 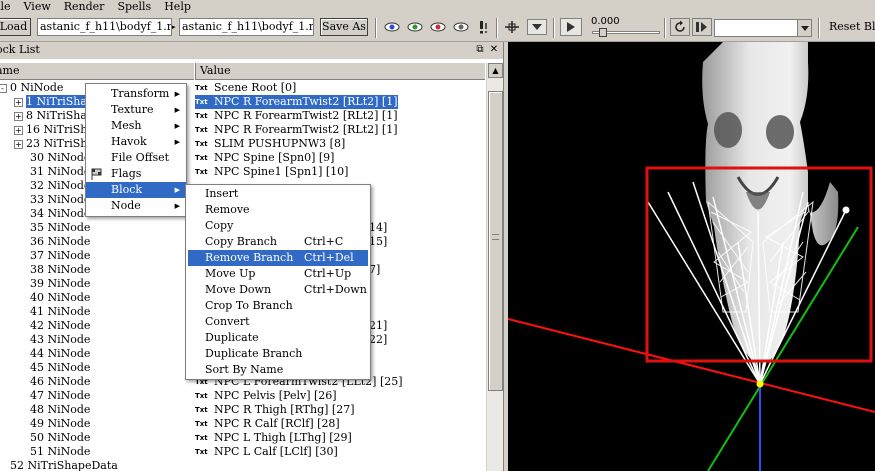 I want to click on save-as-button: Save As, so click(x=344, y=27).